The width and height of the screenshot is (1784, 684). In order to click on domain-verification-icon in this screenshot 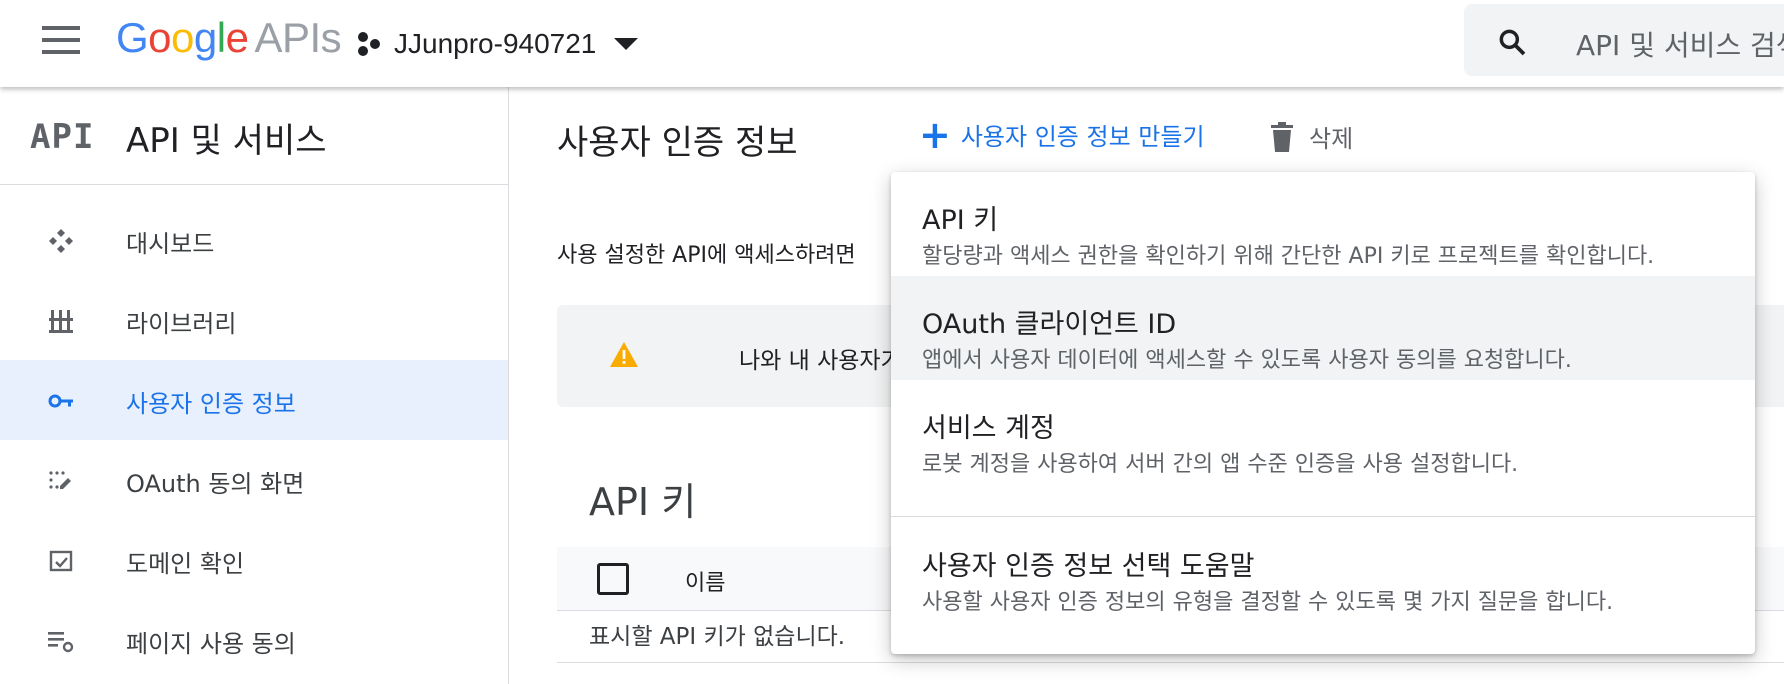, I will do `click(61, 561)`.